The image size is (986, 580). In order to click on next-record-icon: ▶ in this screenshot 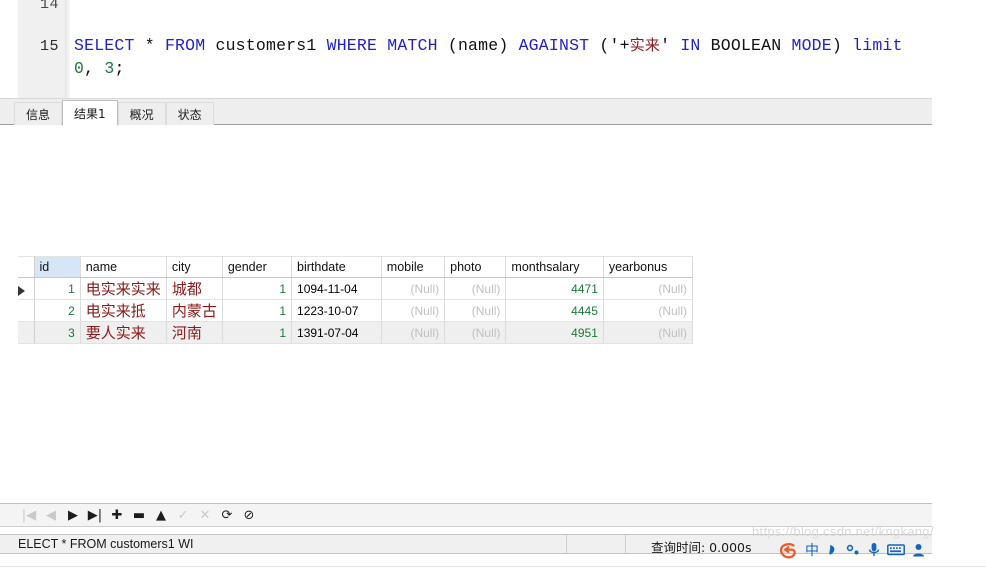, I will do `click(73, 515)`.